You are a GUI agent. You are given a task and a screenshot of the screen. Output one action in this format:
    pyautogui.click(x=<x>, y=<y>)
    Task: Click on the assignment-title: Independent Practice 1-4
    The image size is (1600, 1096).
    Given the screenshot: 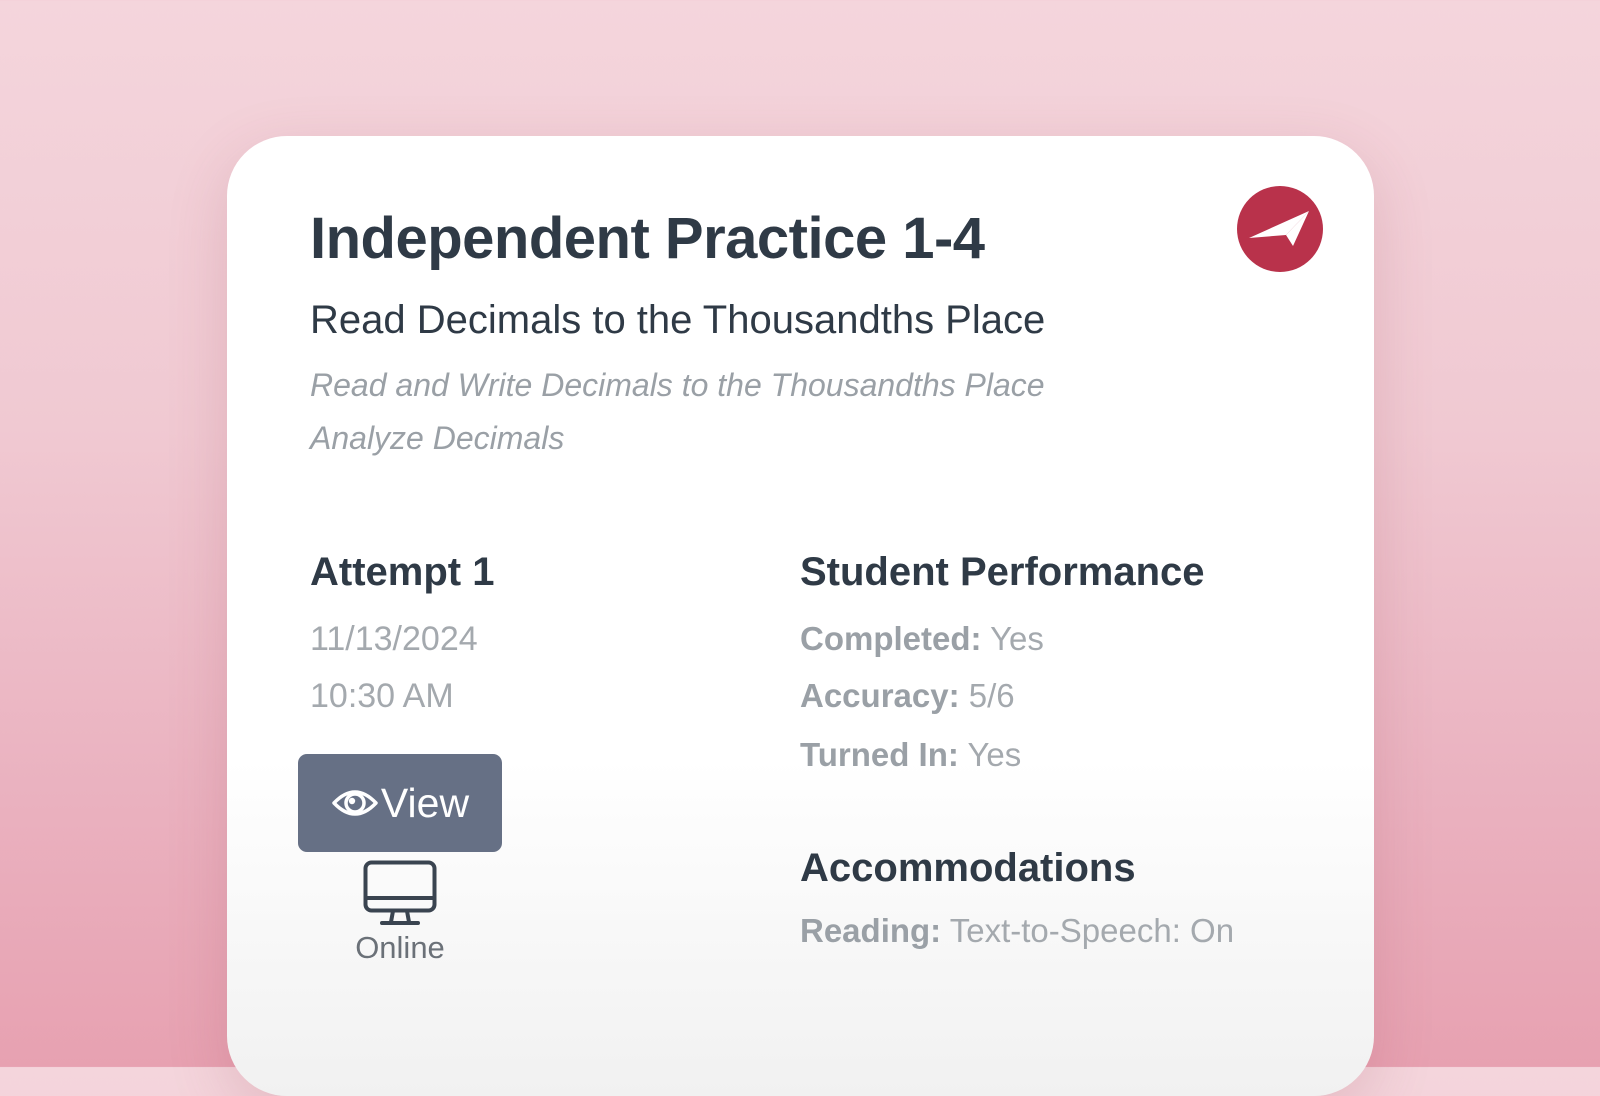 What is the action you would take?
    pyautogui.click(x=647, y=238)
    